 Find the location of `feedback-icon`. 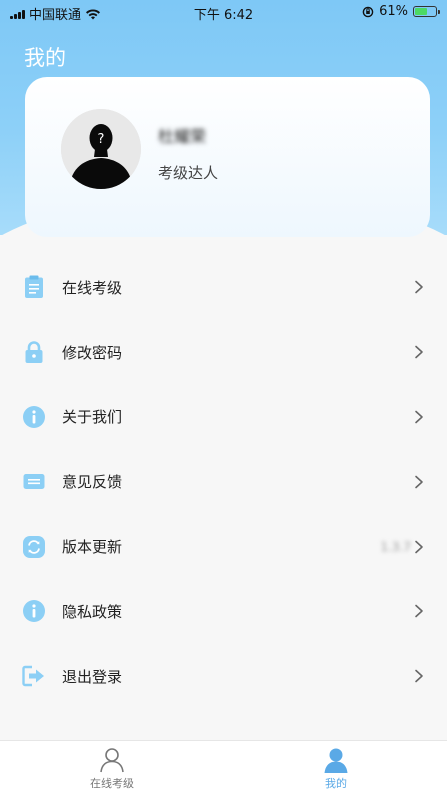

feedback-icon is located at coordinates (34, 482).